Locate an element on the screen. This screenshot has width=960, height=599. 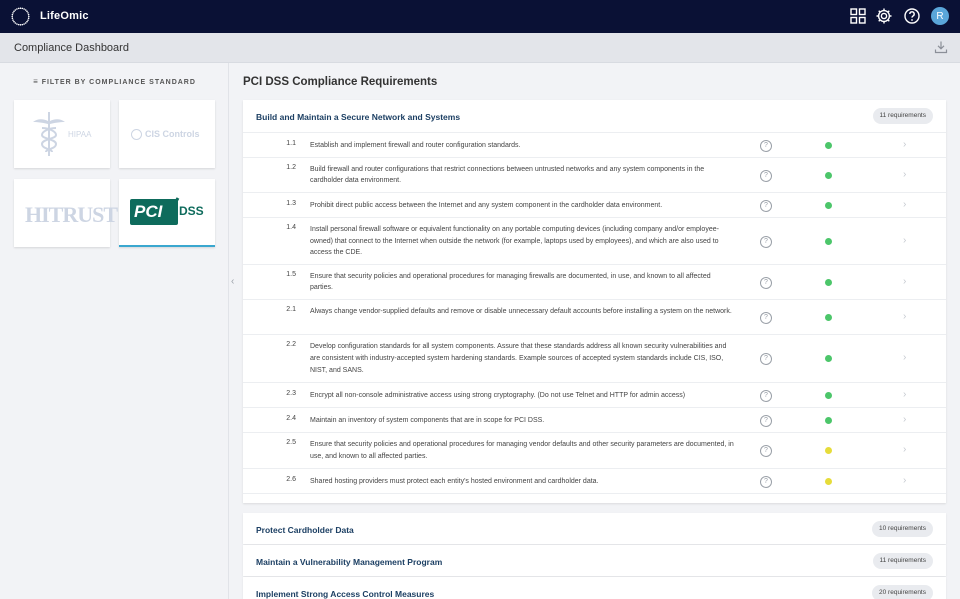
requirement-number: 2.4 is located at coordinates (291, 418).